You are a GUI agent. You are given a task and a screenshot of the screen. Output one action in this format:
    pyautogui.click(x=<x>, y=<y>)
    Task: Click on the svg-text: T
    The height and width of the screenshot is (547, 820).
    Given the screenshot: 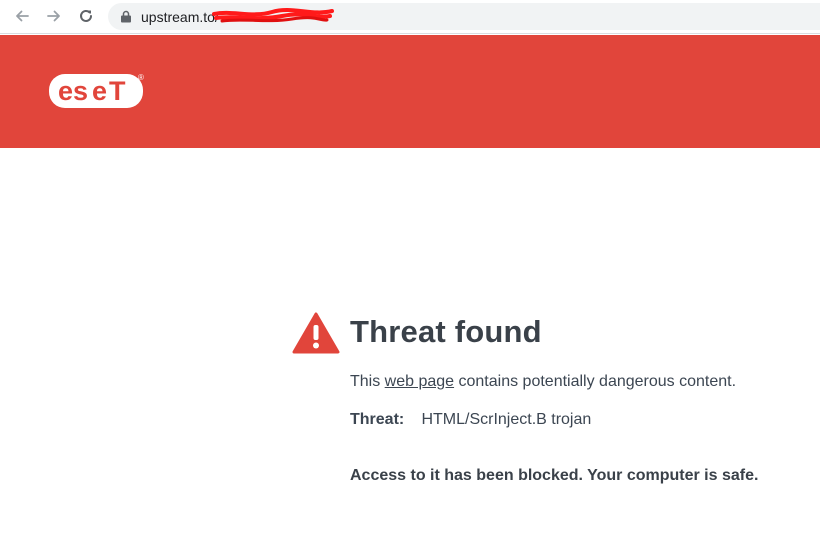 What is the action you would take?
    pyautogui.click(x=117, y=91)
    